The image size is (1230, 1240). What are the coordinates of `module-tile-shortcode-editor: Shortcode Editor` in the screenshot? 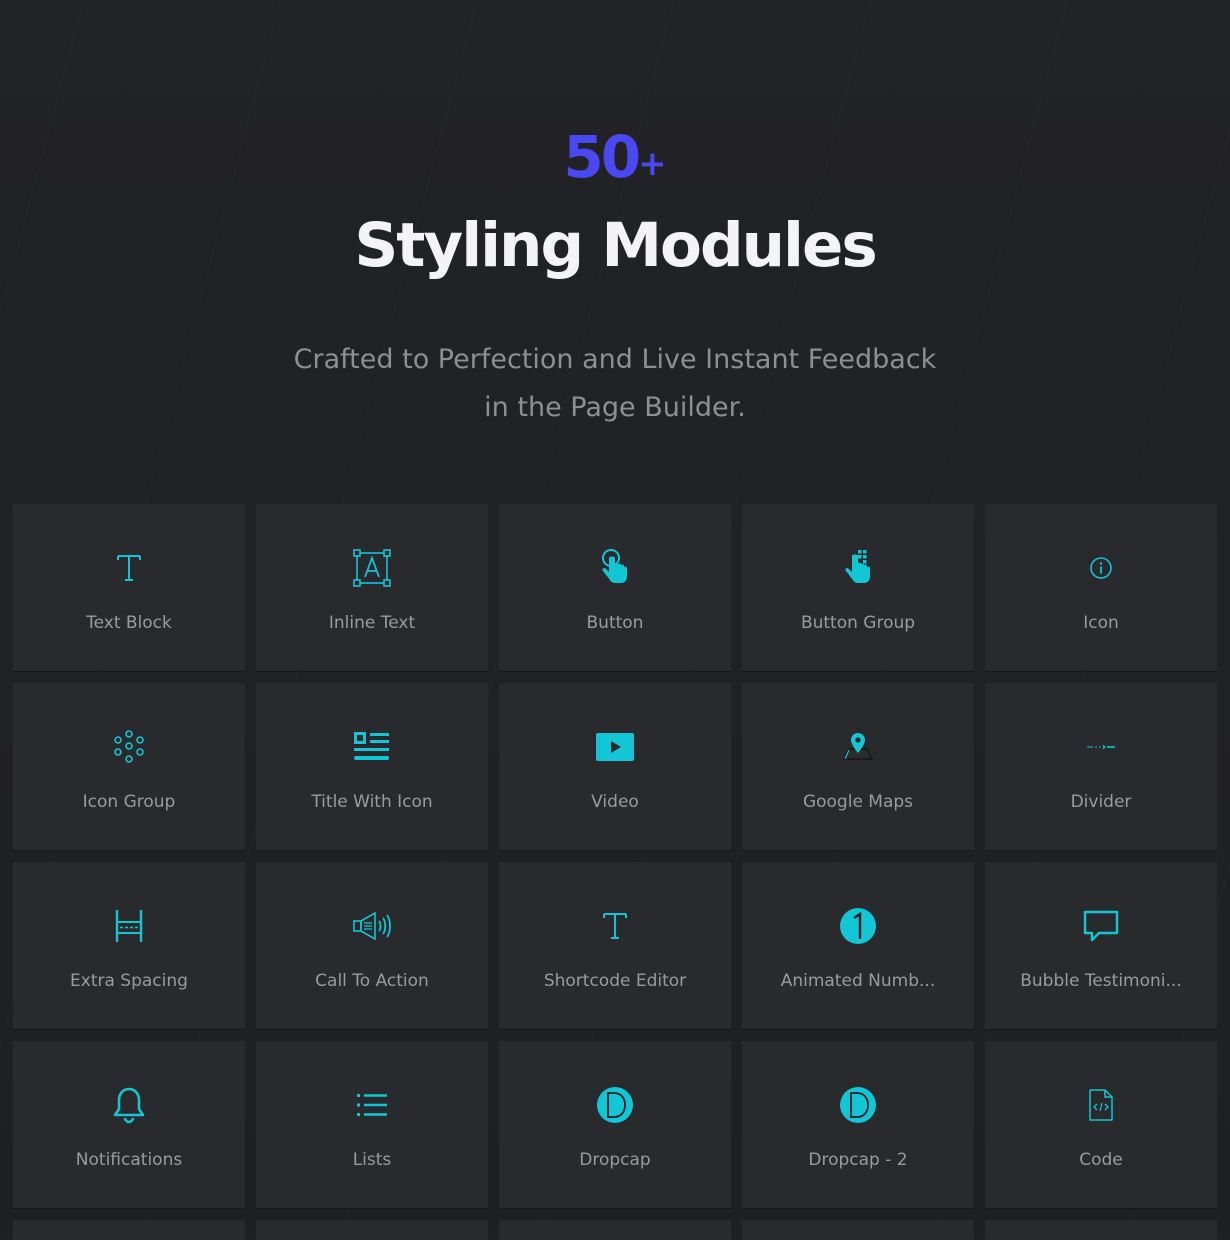 It's located at (615, 945).